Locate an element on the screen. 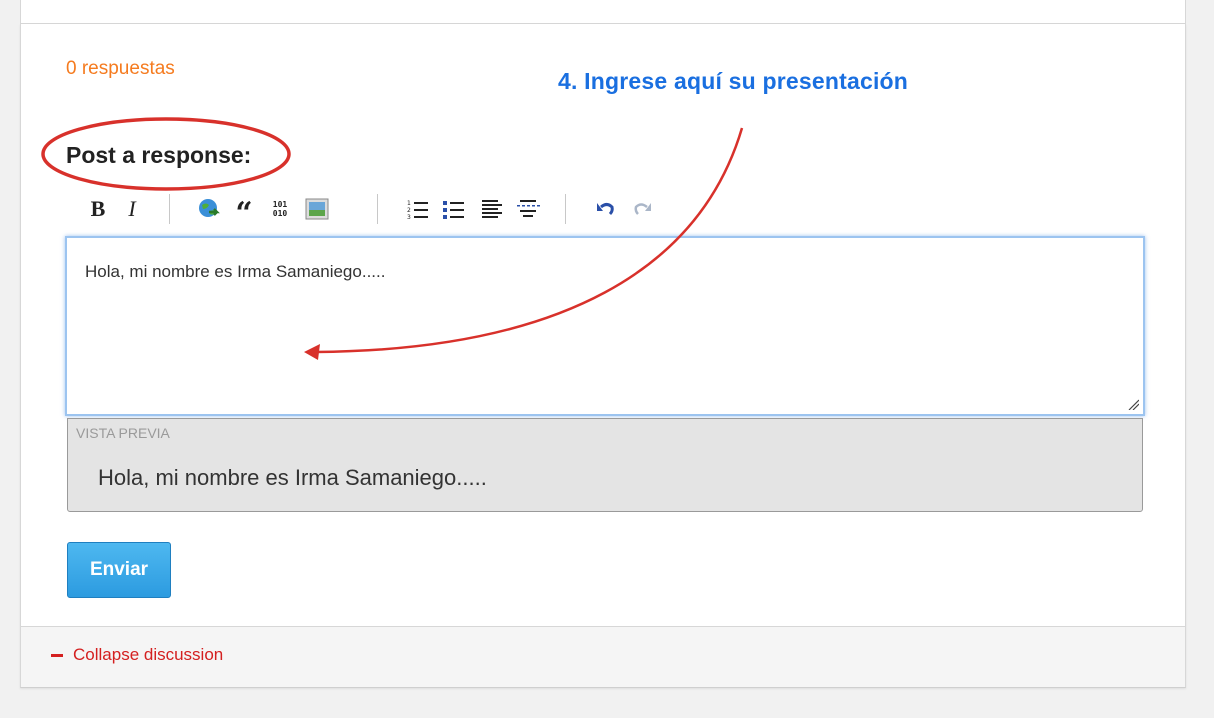  minus-icon is located at coordinates (57, 655).